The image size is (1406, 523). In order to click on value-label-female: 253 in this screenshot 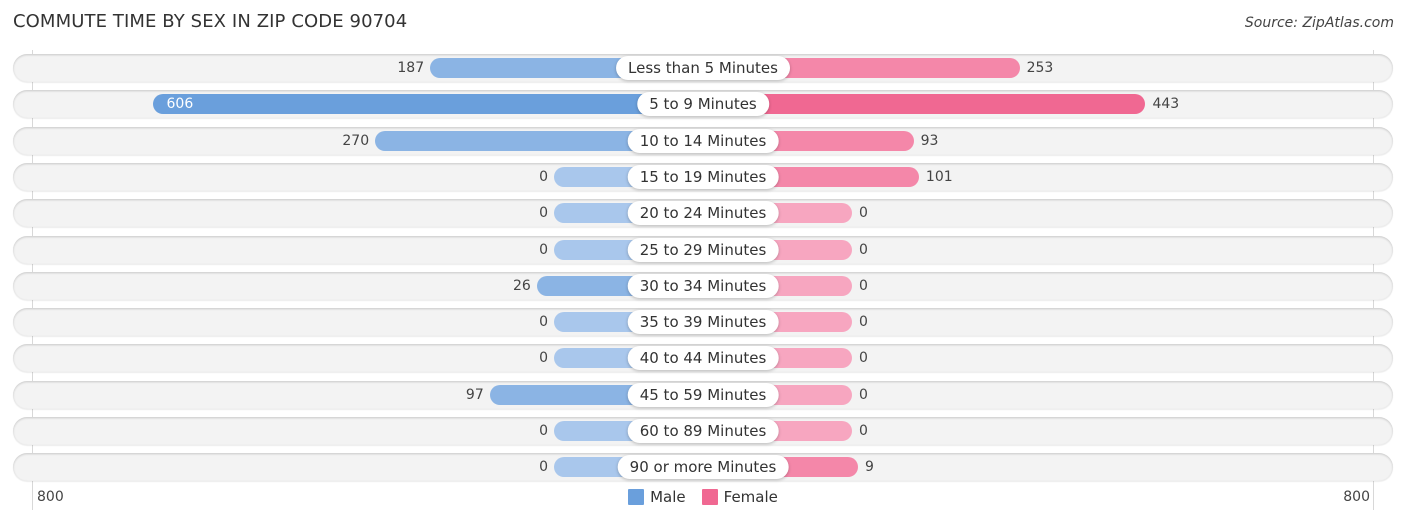, I will do `click(1040, 68)`.